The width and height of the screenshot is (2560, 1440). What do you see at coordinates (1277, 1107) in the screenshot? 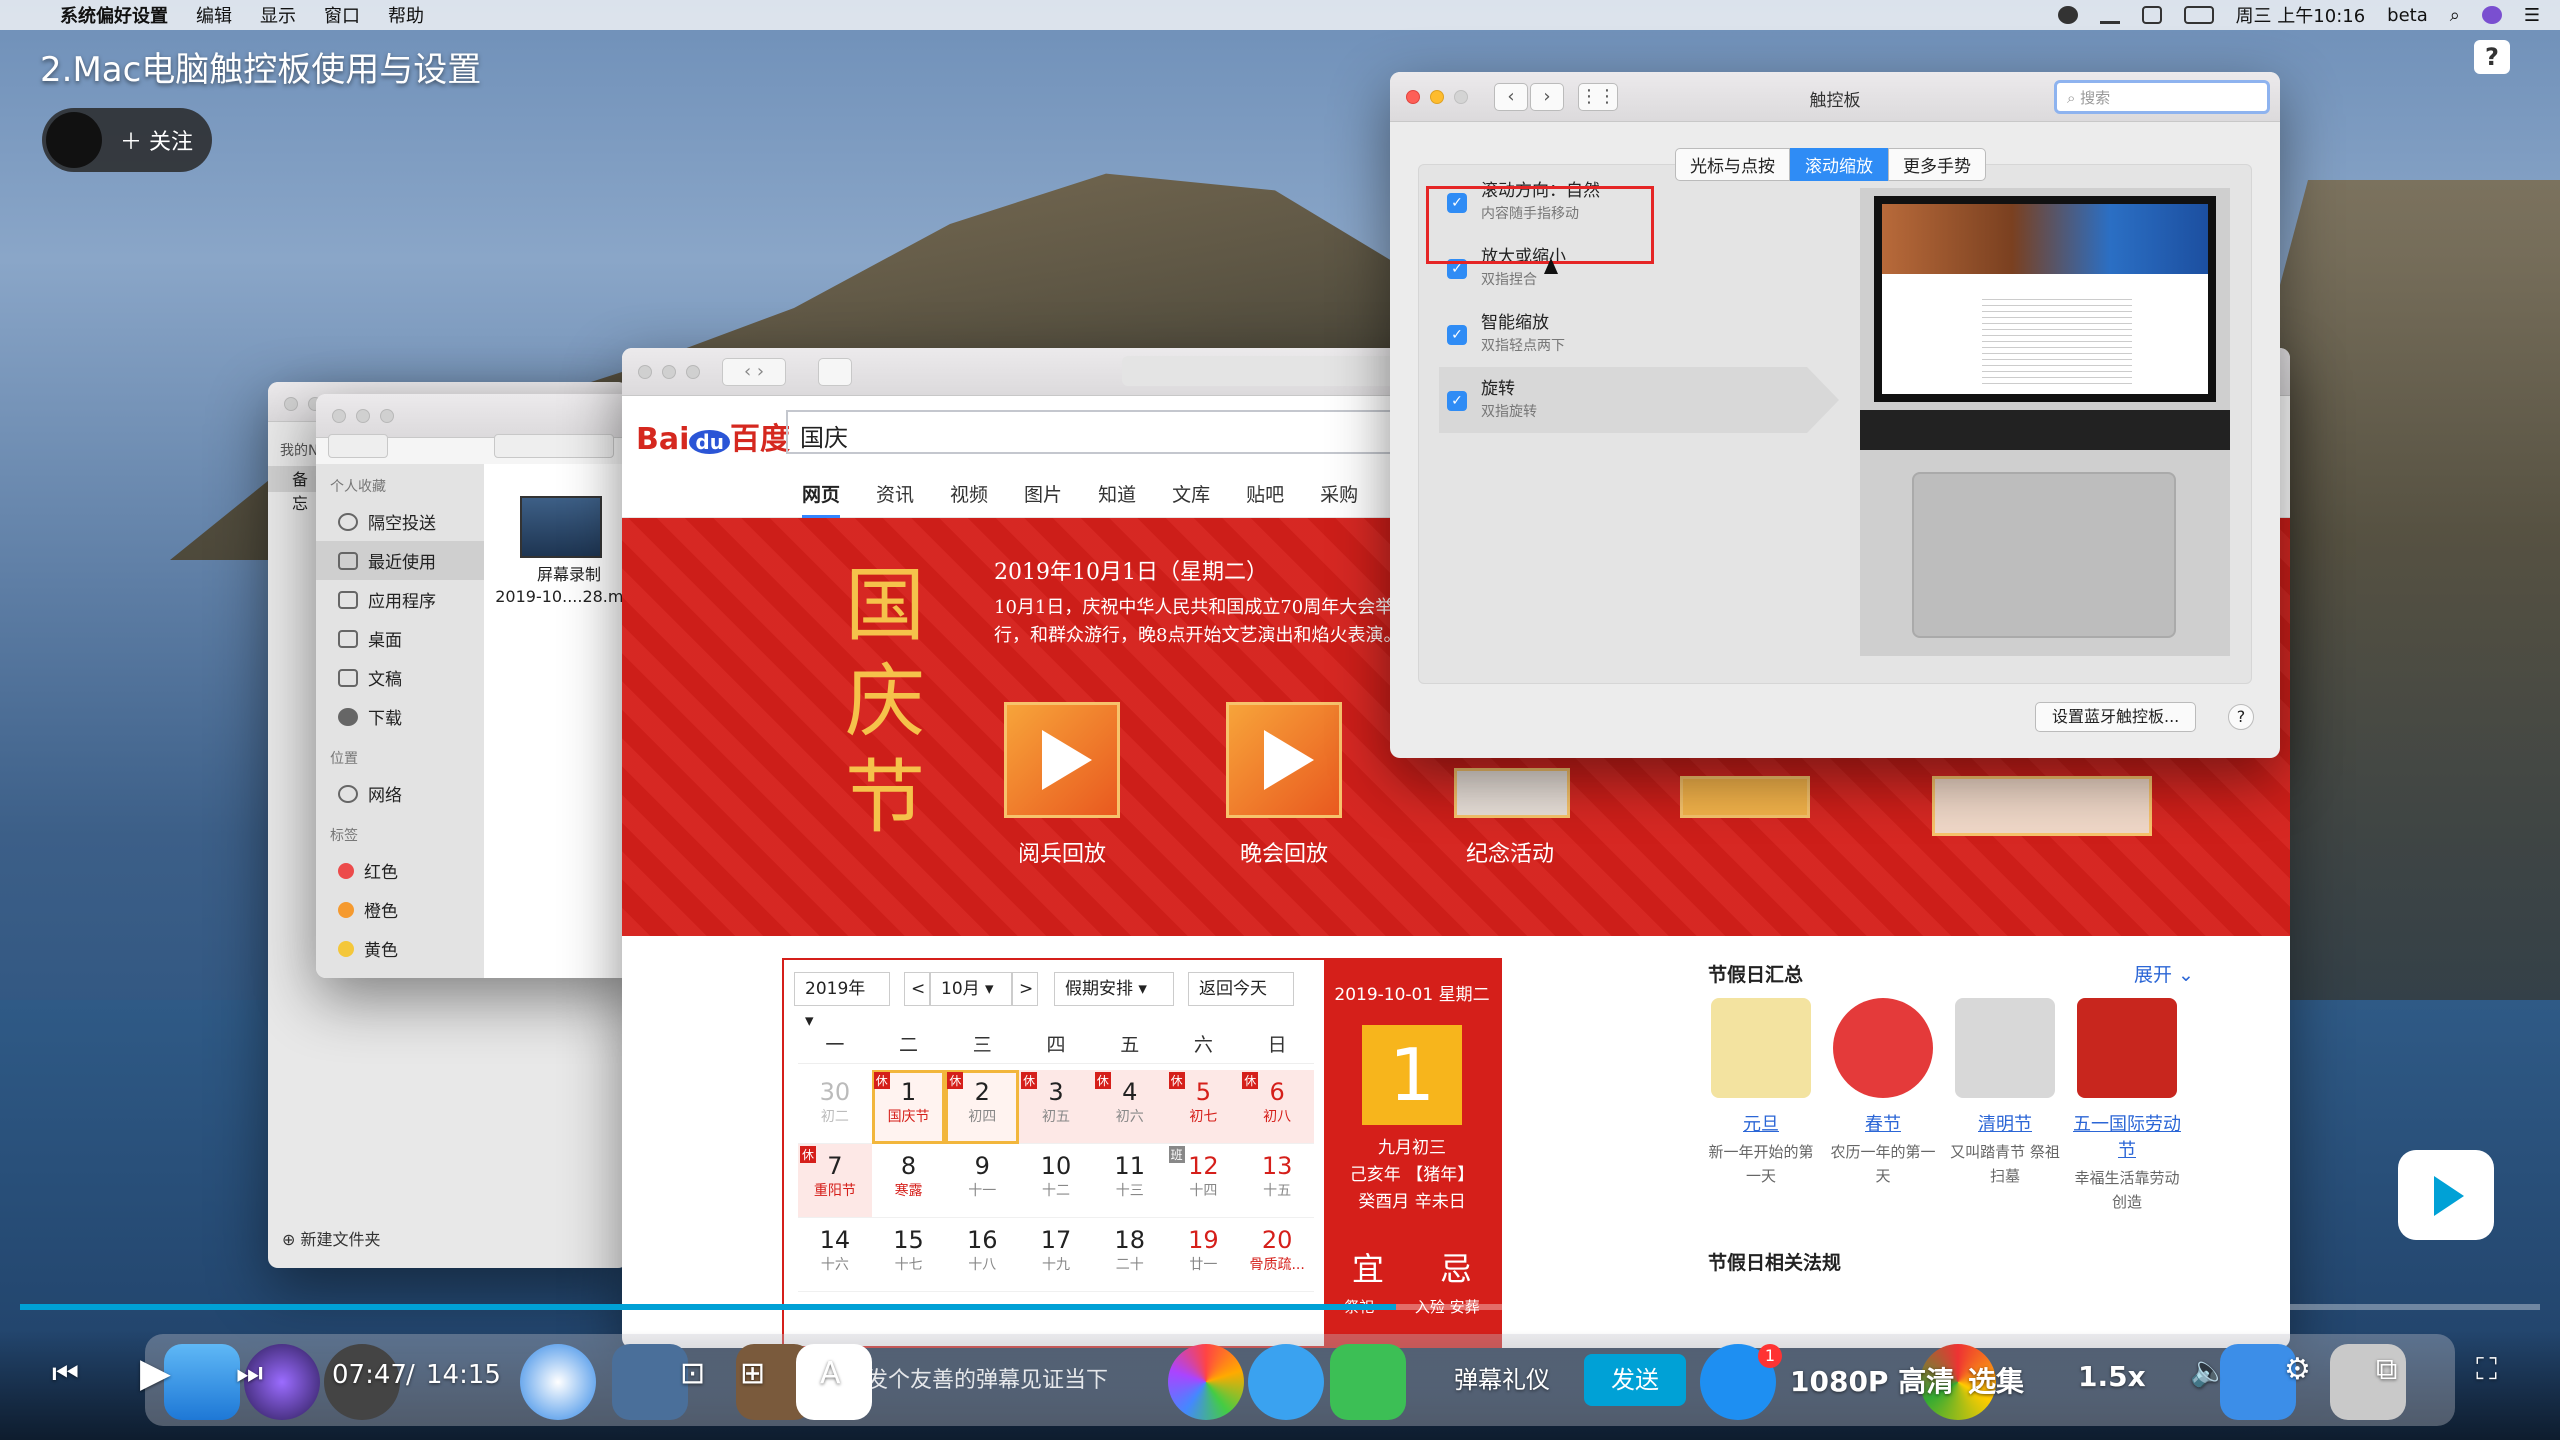
I see `calendar-day: 休 6 初八` at bounding box center [1277, 1107].